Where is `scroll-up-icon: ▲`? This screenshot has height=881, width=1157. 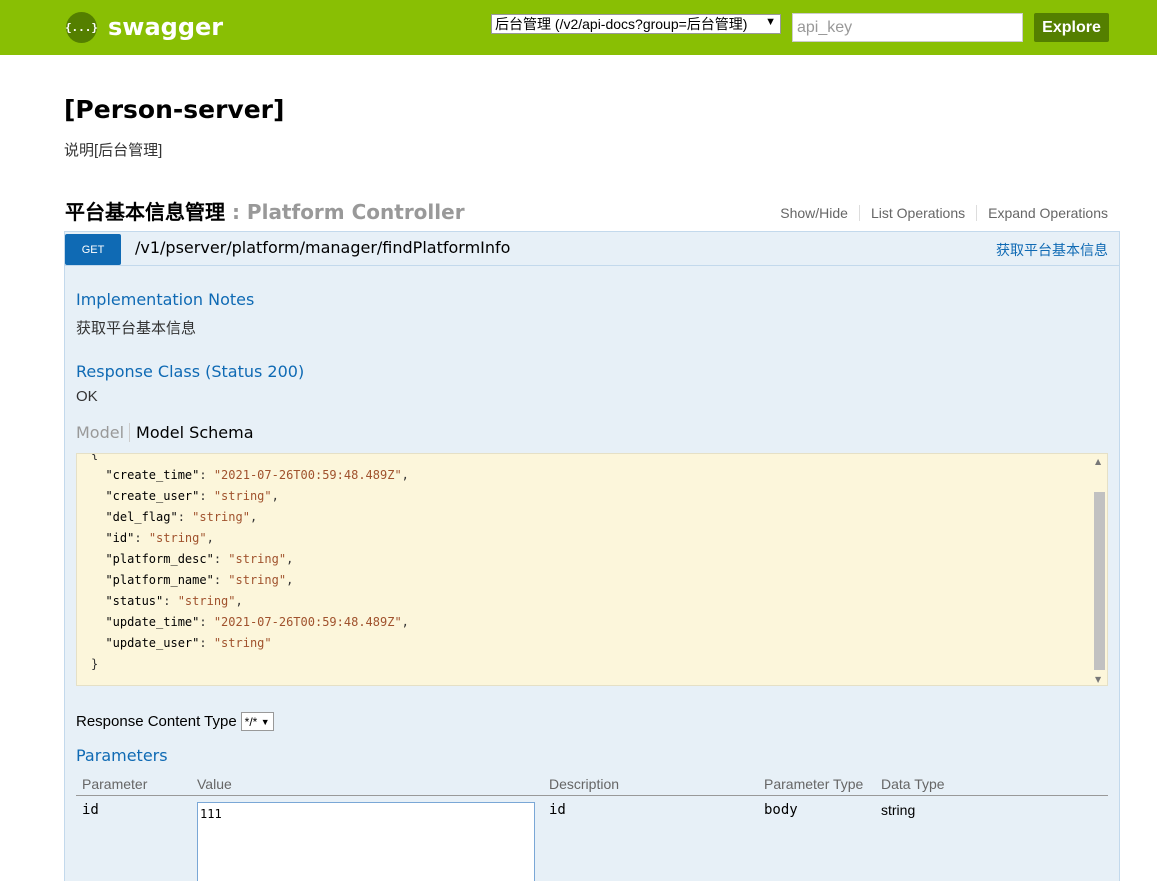
scroll-up-icon: ▲ is located at coordinates (1098, 461).